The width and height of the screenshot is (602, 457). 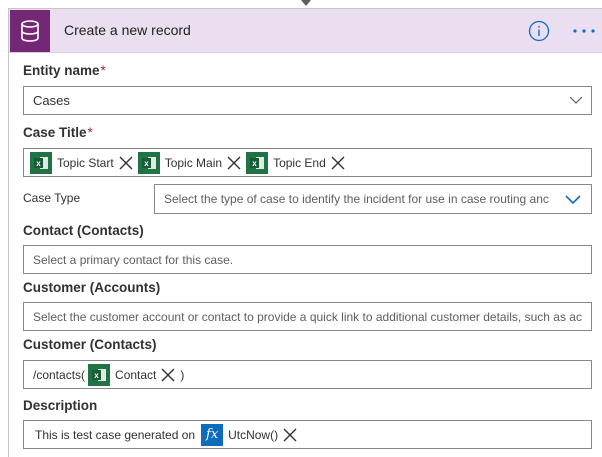 What do you see at coordinates (307, 374) in the screenshot?
I see `customer-contacts-input: /contacts( x Contact )` at bounding box center [307, 374].